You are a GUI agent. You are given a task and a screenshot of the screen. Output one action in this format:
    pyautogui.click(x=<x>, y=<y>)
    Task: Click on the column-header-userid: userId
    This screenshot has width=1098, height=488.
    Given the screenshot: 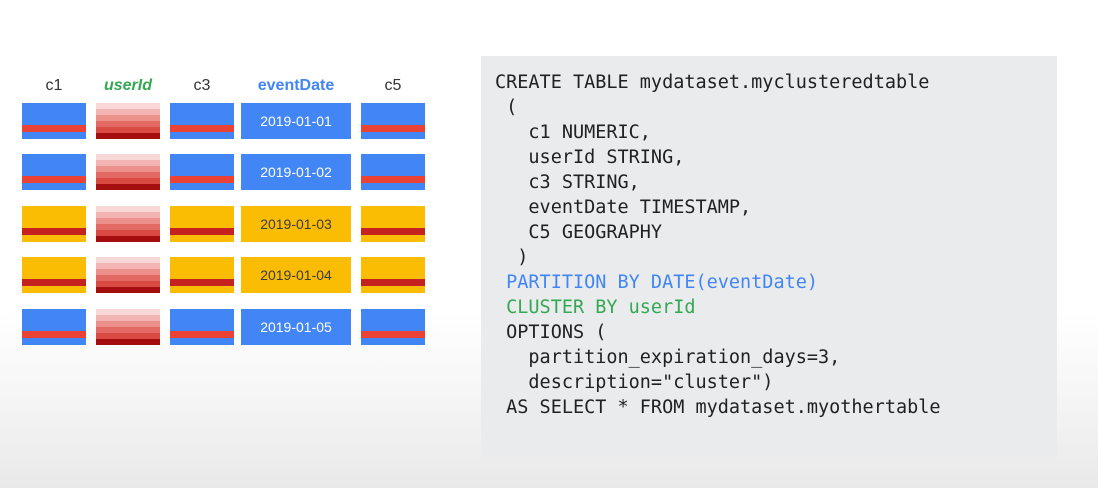 What is the action you would take?
    pyautogui.click(x=127, y=85)
    